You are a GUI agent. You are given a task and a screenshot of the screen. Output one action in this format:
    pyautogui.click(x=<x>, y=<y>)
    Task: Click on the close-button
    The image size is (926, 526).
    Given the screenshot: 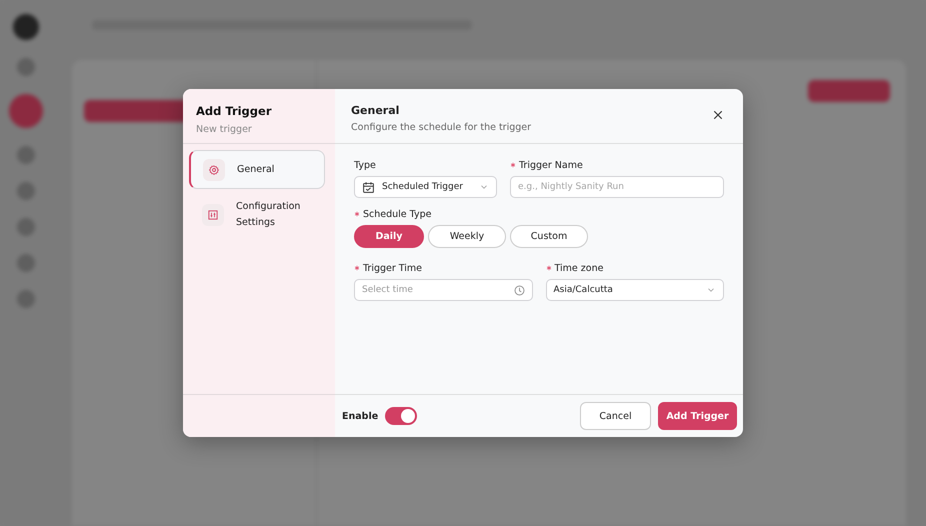 What is the action you would take?
    pyautogui.click(x=718, y=115)
    